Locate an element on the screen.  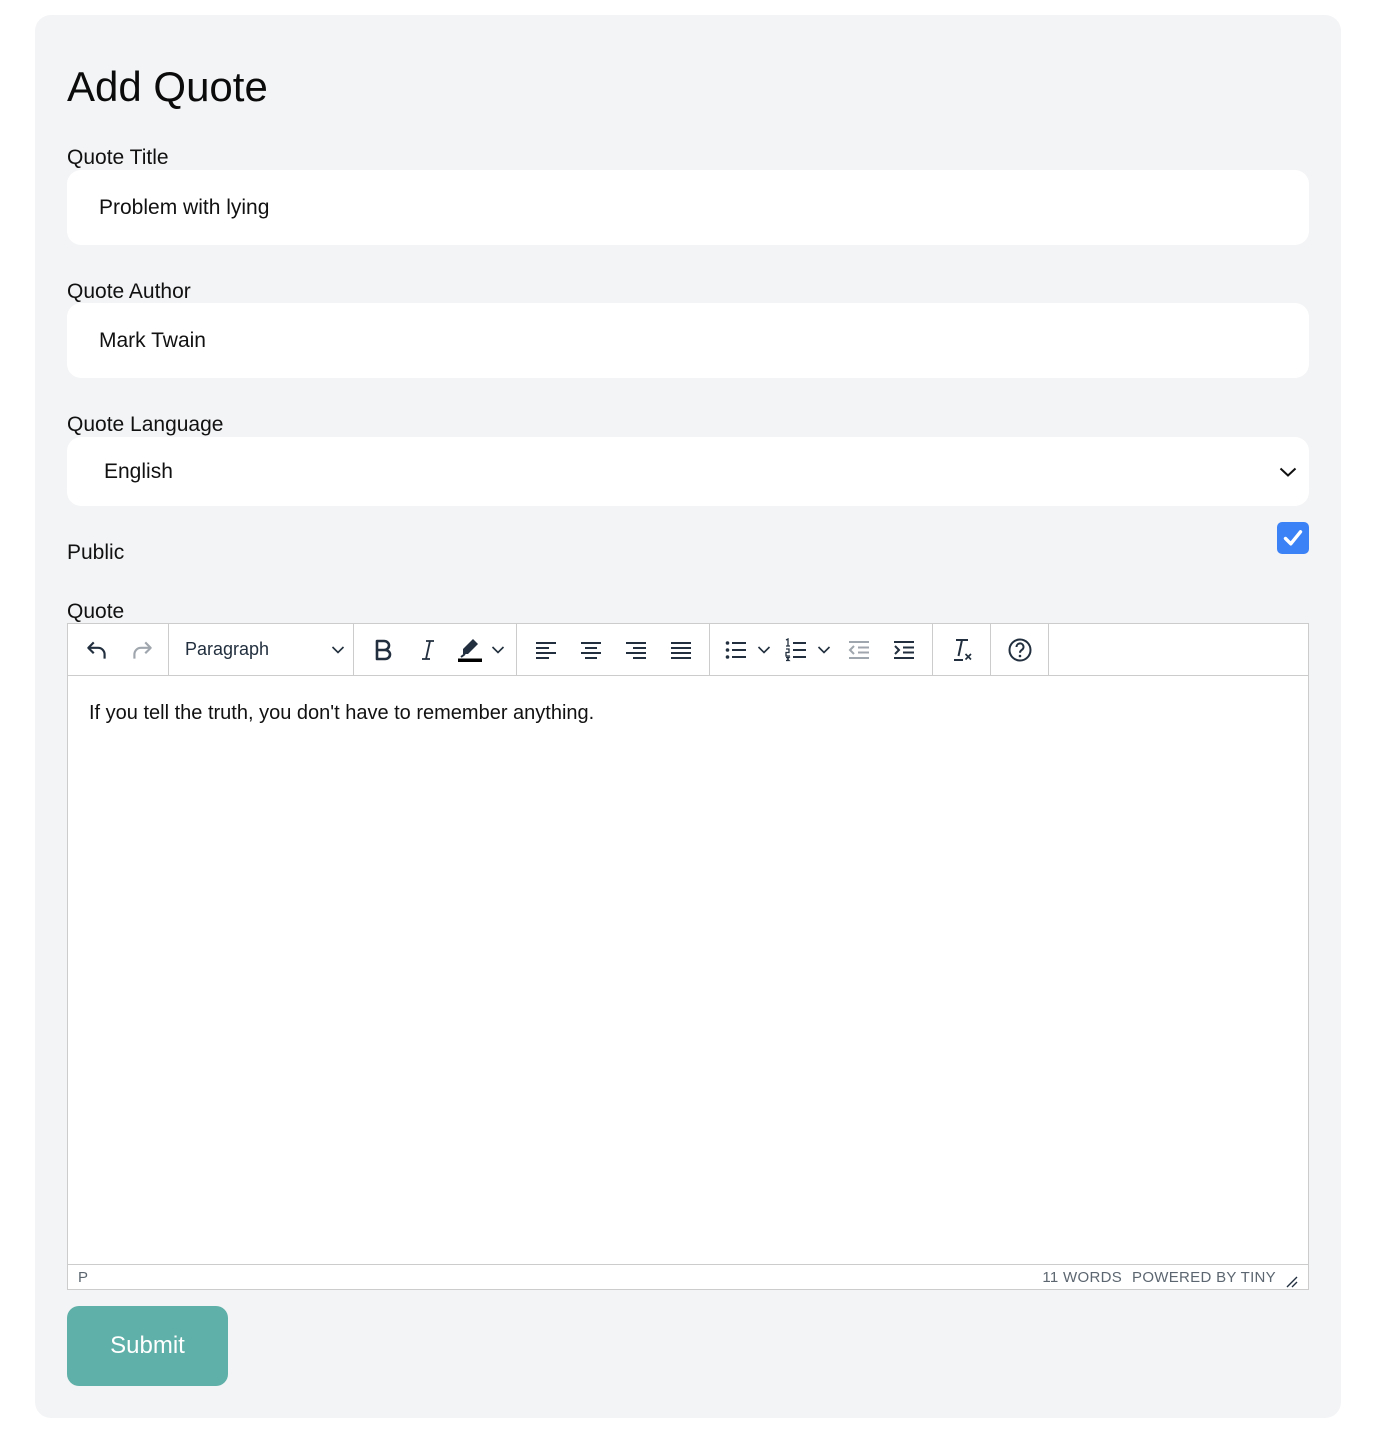
clear-formatting-icon is located at coordinates (962, 649).